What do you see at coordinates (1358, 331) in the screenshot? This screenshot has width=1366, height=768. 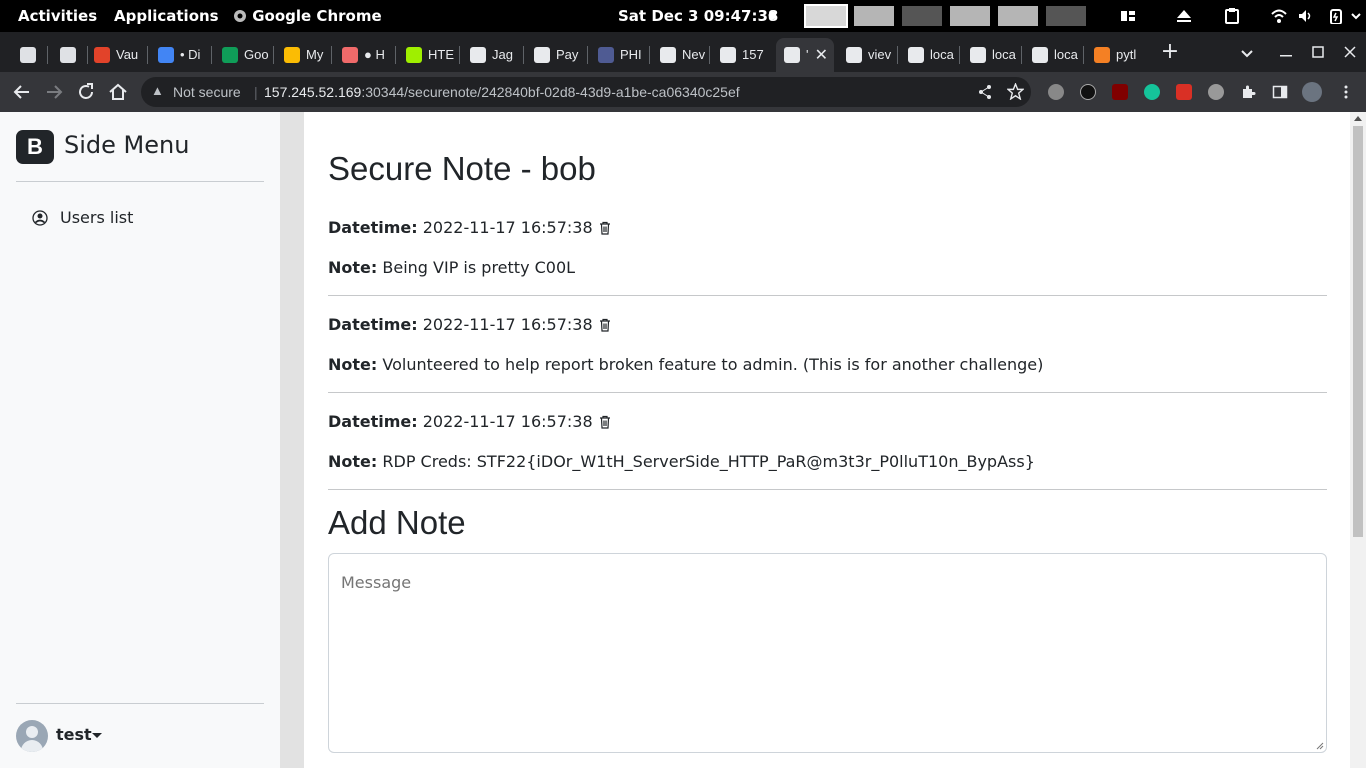 I see `scrollbar-thumb` at bounding box center [1358, 331].